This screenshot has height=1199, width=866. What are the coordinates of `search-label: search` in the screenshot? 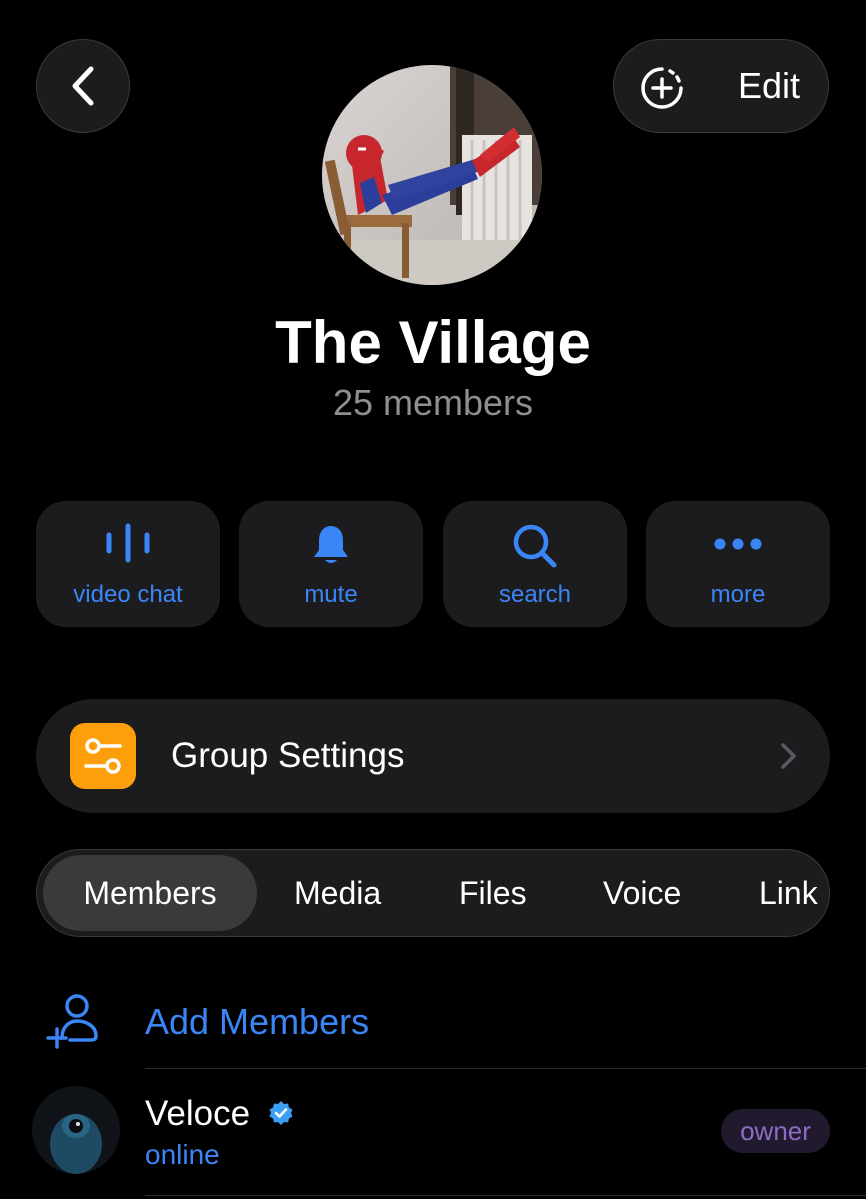 It's located at (535, 594).